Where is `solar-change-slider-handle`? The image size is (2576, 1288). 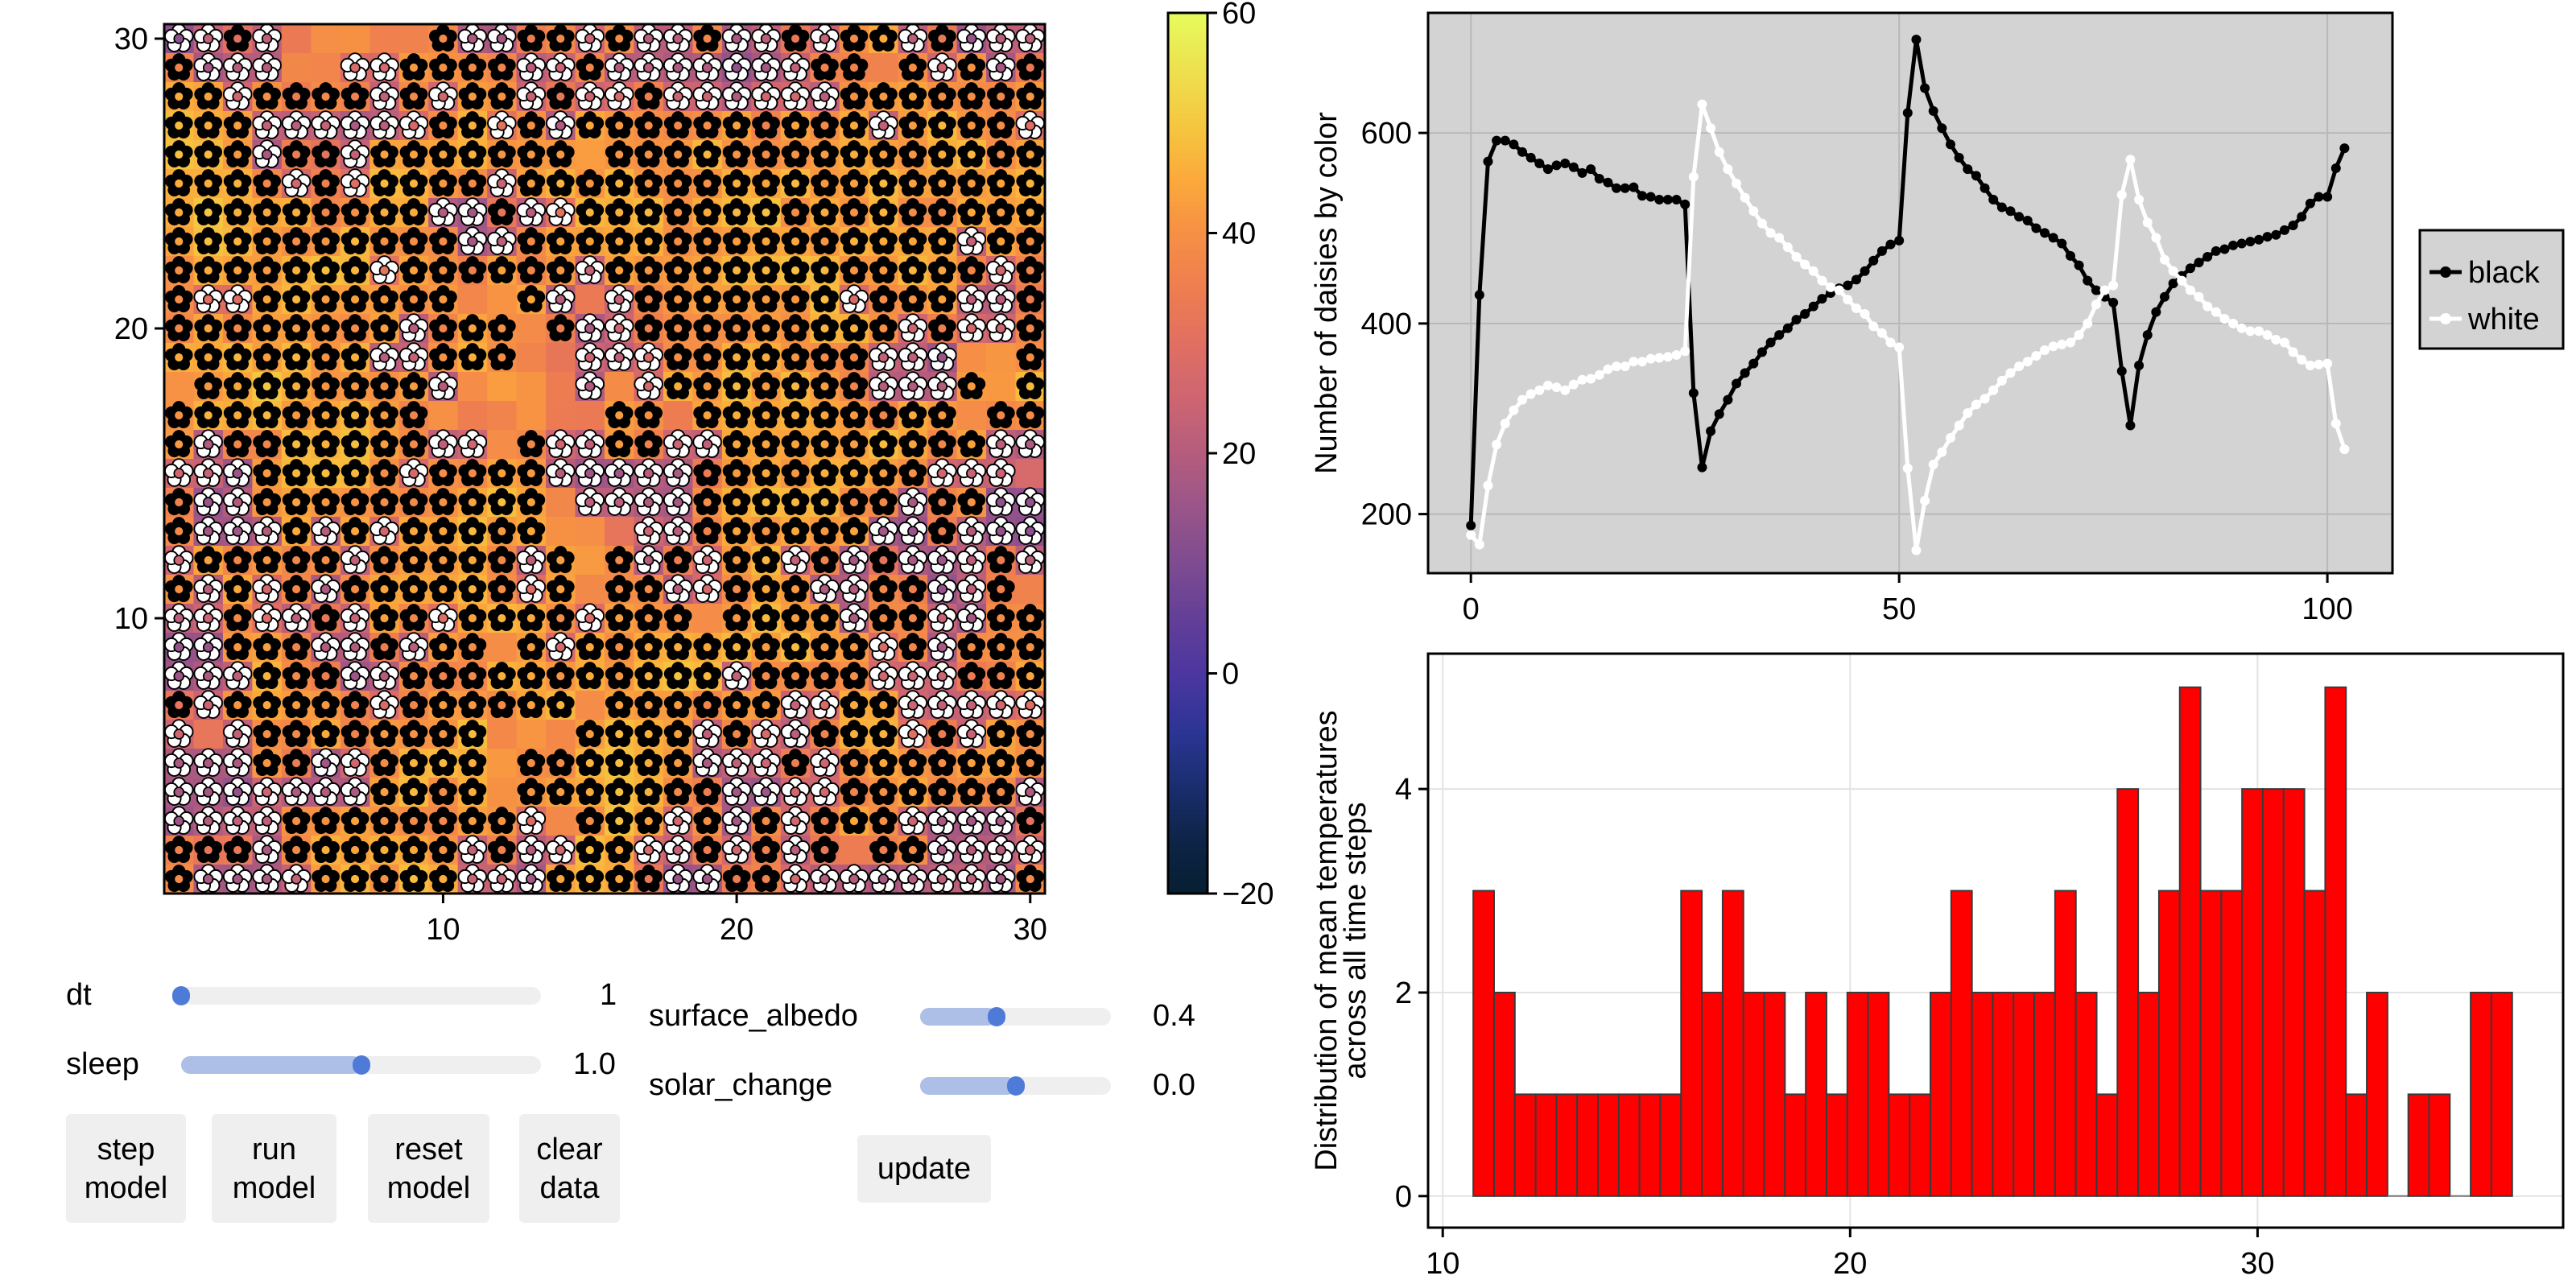
solar-change-slider-handle is located at coordinates (1015, 1086).